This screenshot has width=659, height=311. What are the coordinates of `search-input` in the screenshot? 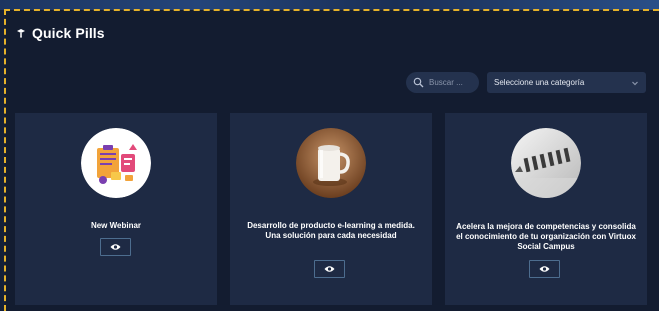 It's located at (454, 82).